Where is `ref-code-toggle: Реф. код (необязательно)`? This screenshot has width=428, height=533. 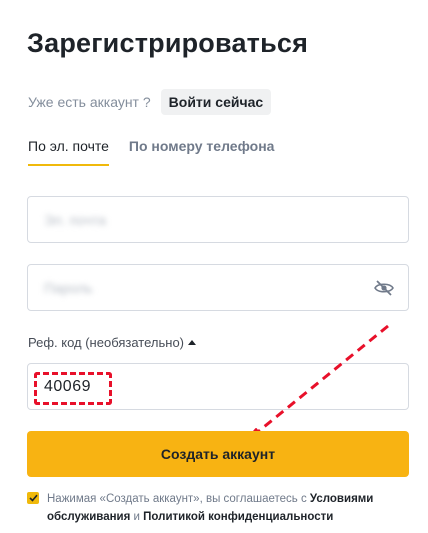 ref-code-toggle: Реф. код (необязательно) is located at coordinates (112, 342).